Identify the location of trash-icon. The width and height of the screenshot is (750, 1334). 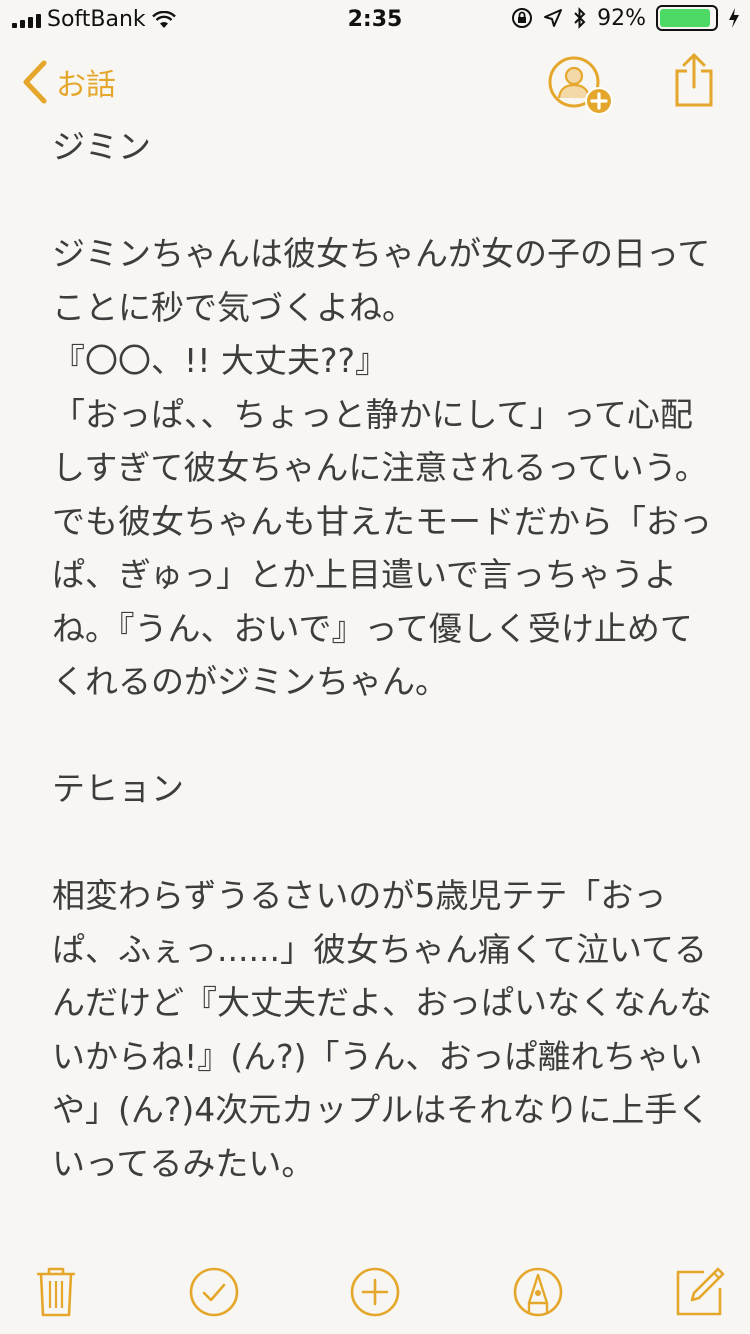
(56, 1292).